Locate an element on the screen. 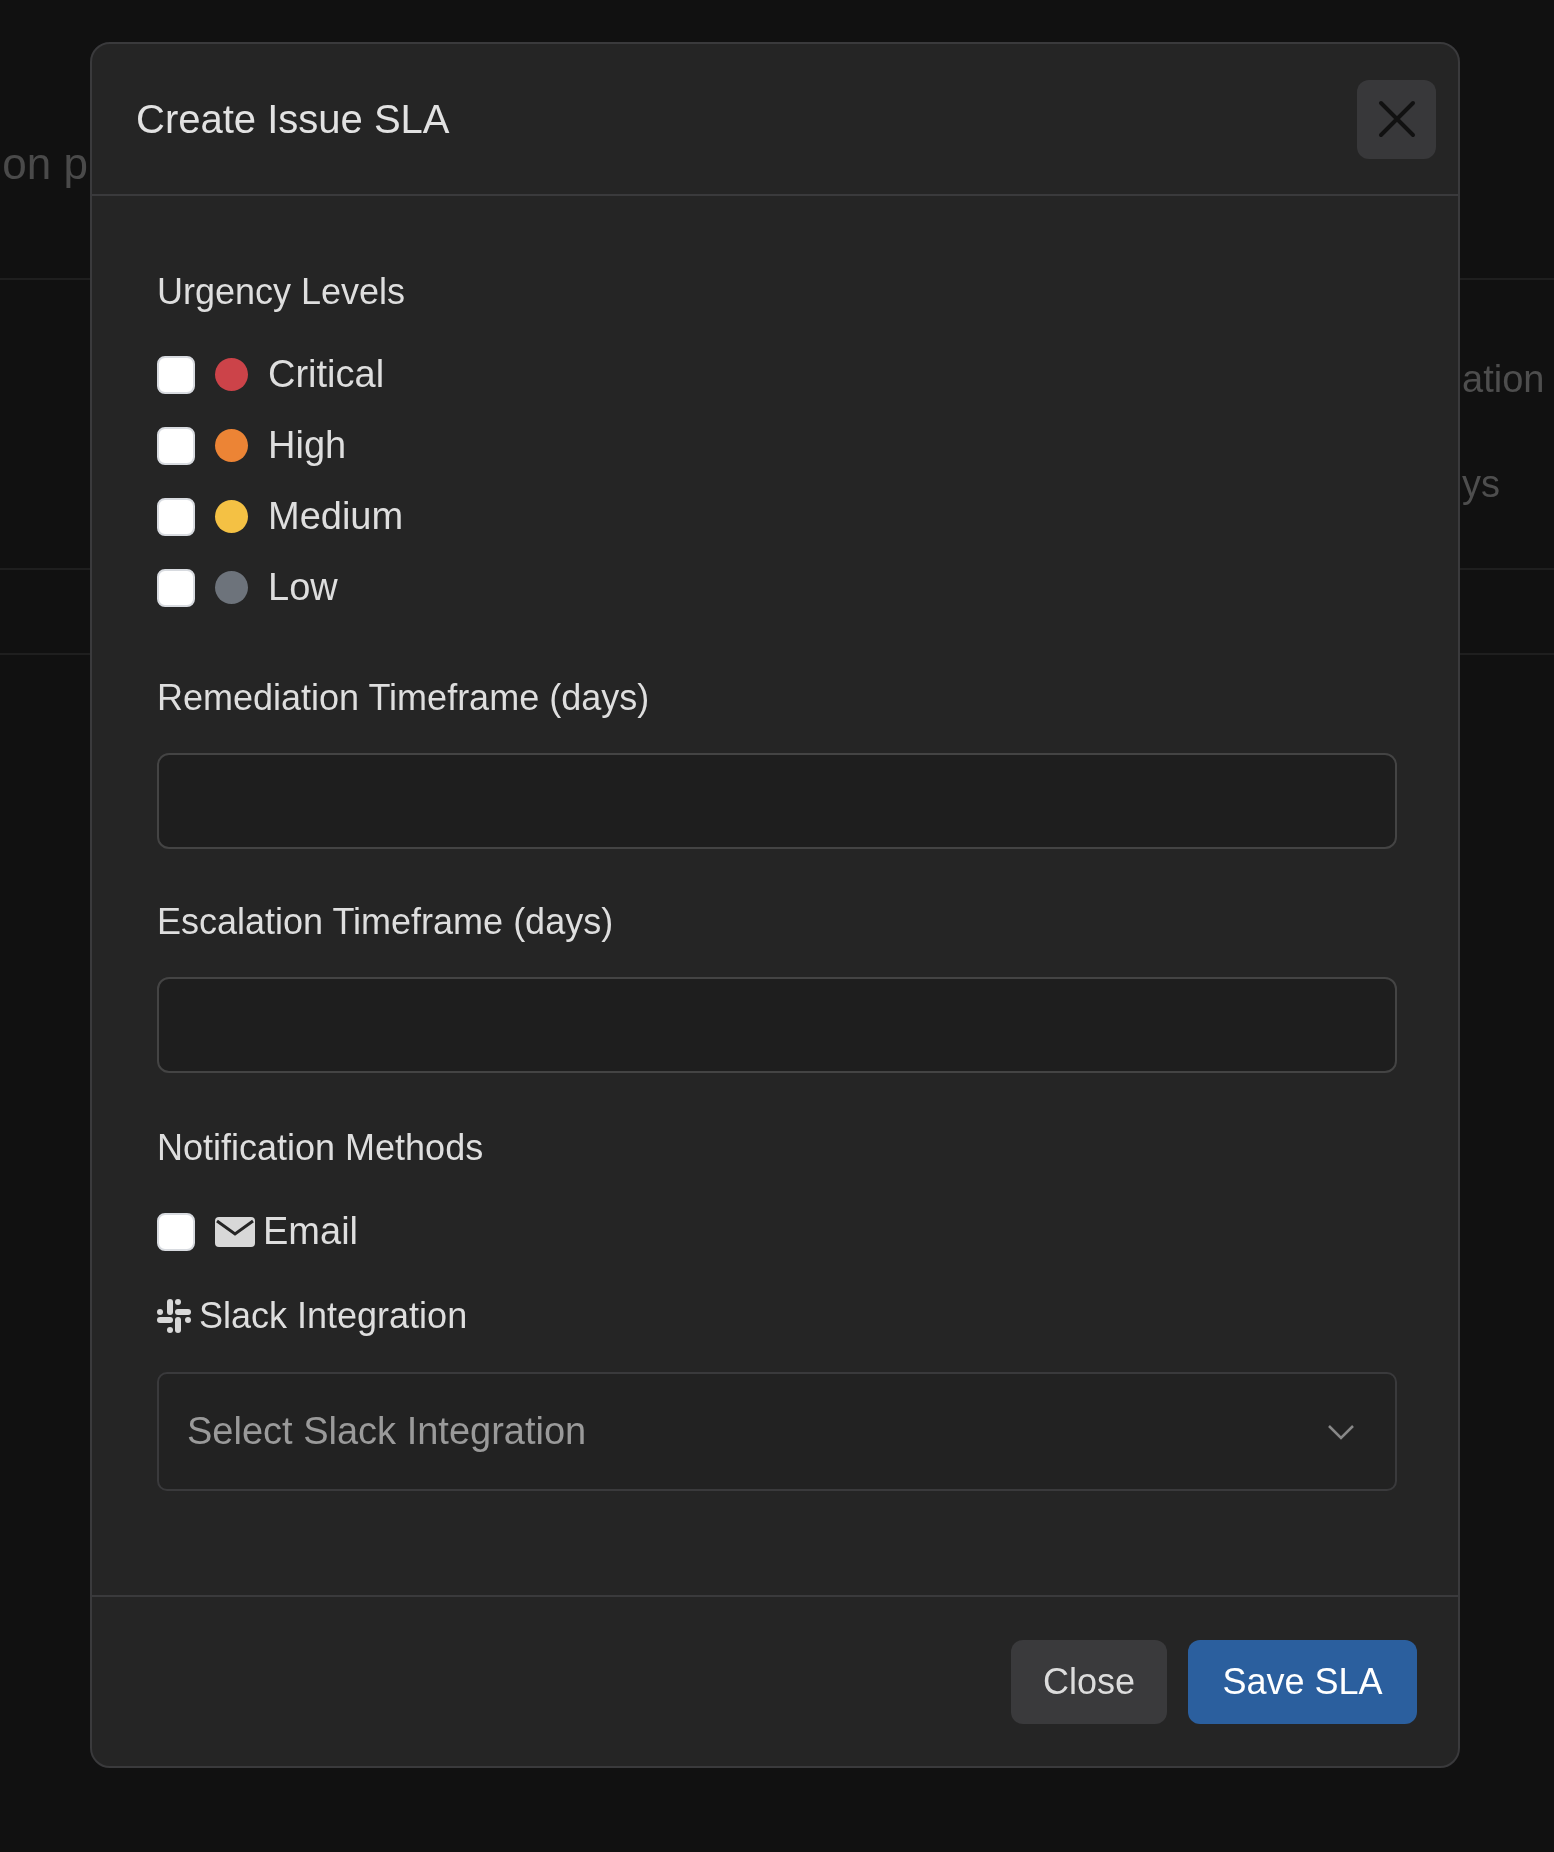 This screenshot has width=1554, height=1852. close-button: Close is located at coordinates (1089, 1681).